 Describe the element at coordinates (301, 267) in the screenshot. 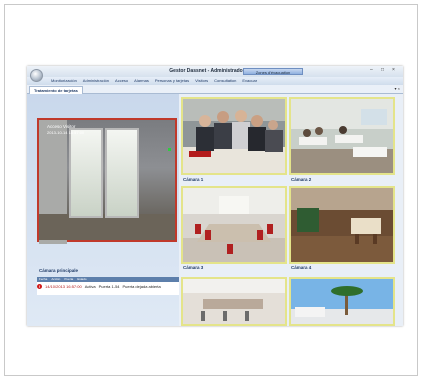

I see `camera-4-label: Cámara 4` at that location.